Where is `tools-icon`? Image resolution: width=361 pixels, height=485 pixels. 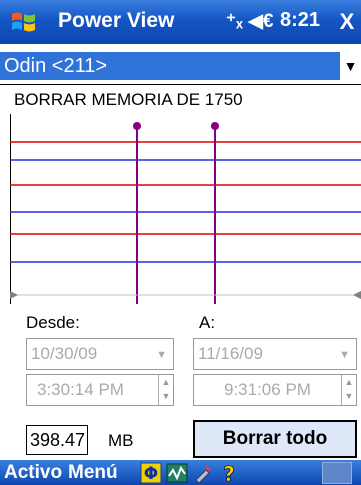
tools-icon is located at coordinates (203, 473).